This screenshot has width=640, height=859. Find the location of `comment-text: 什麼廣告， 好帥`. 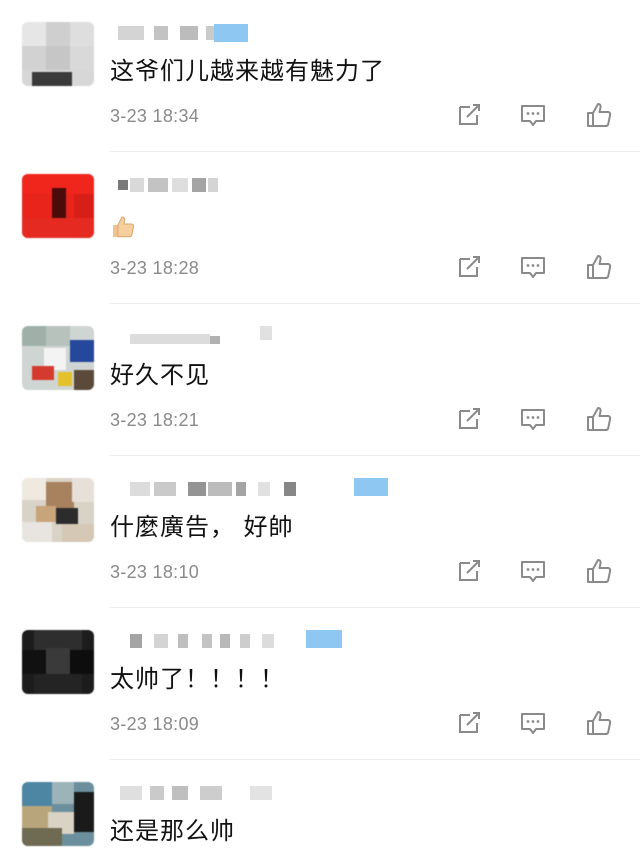

comment-text: 什麼廣告， 好帥 is located at coordinates (202, 527).